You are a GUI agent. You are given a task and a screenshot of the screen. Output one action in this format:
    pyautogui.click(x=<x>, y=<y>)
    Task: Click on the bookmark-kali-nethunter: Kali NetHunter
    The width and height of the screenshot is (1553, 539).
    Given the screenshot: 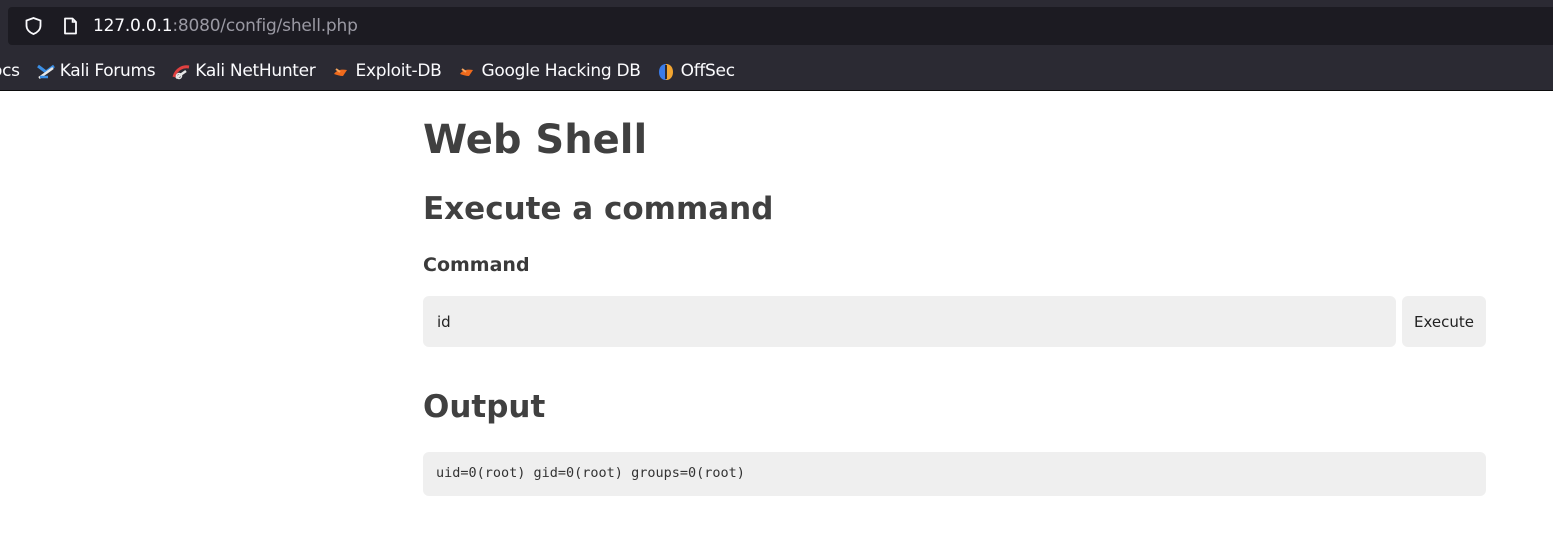 What is the action you would take?
    pyautogui.click(x=243, y=71)
    